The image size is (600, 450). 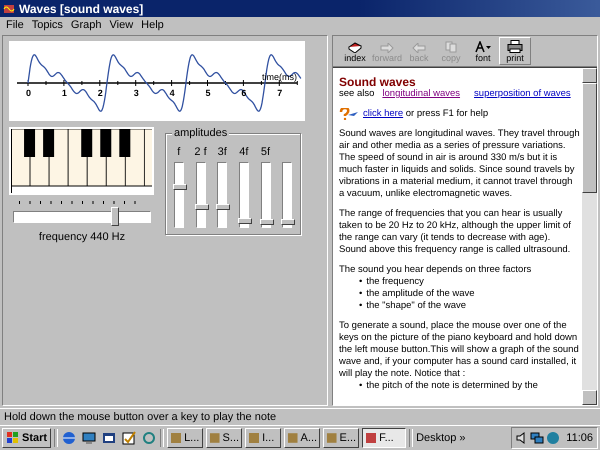 I want to click on windows-logo-icon, so click(x=13, y=438).